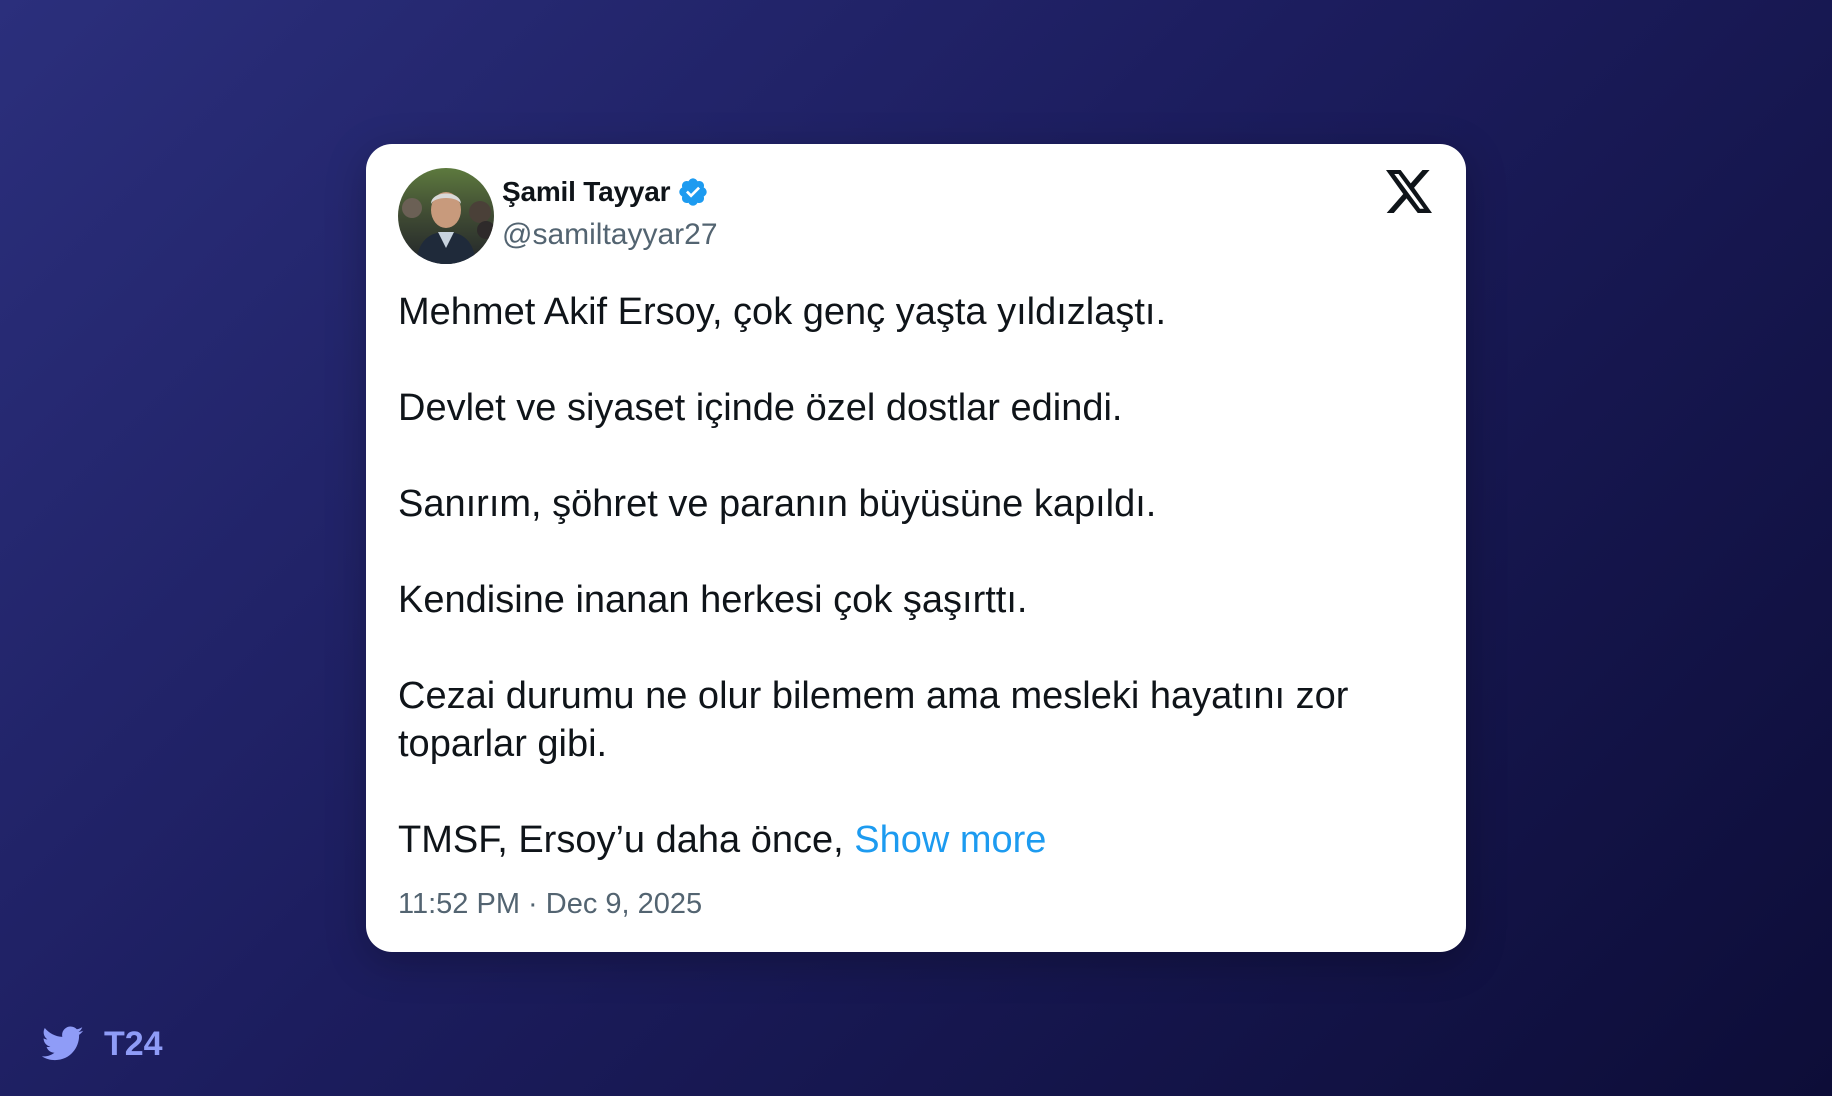  I want to click on avatar, so click(446, 216).